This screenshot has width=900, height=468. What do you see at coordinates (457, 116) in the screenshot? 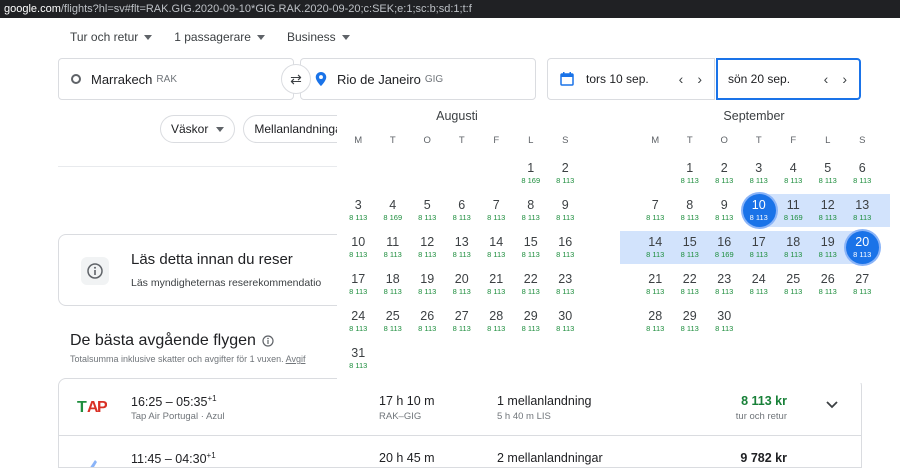
I see `month-title: Augusti` at bounding box center [457, 116].